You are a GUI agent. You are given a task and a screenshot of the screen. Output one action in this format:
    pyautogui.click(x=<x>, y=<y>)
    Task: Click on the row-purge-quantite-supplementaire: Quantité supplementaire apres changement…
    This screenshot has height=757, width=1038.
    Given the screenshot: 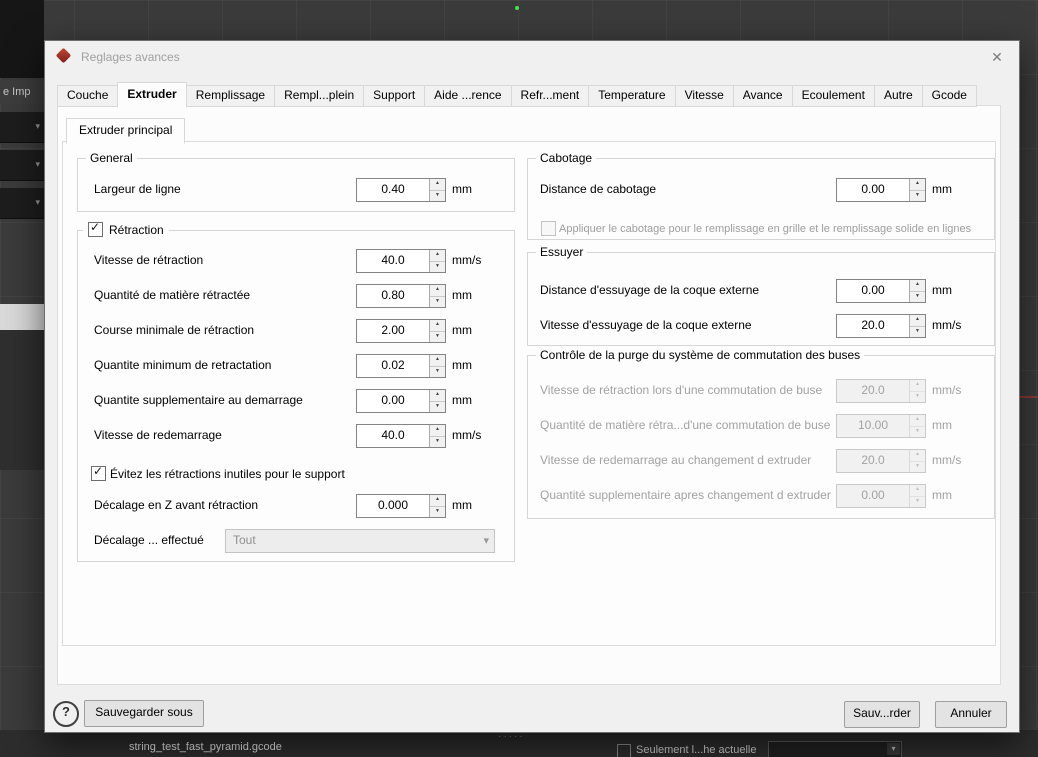 What is the action you would take?
    pyautogui.click(x=761, y=496)
    